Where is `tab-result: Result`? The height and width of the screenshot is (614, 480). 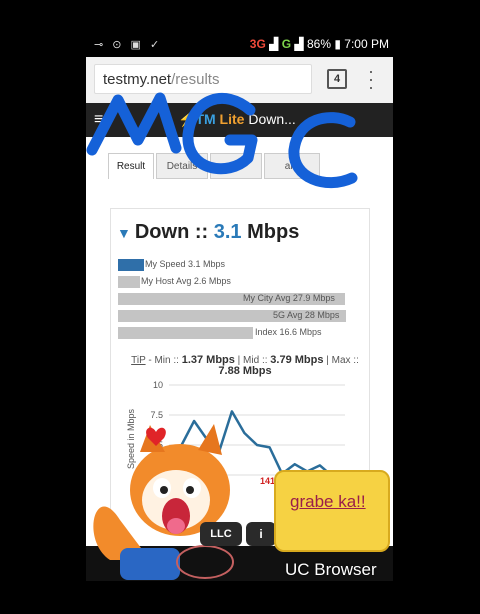 tab-result: Result is located at coordinates (131, 166).